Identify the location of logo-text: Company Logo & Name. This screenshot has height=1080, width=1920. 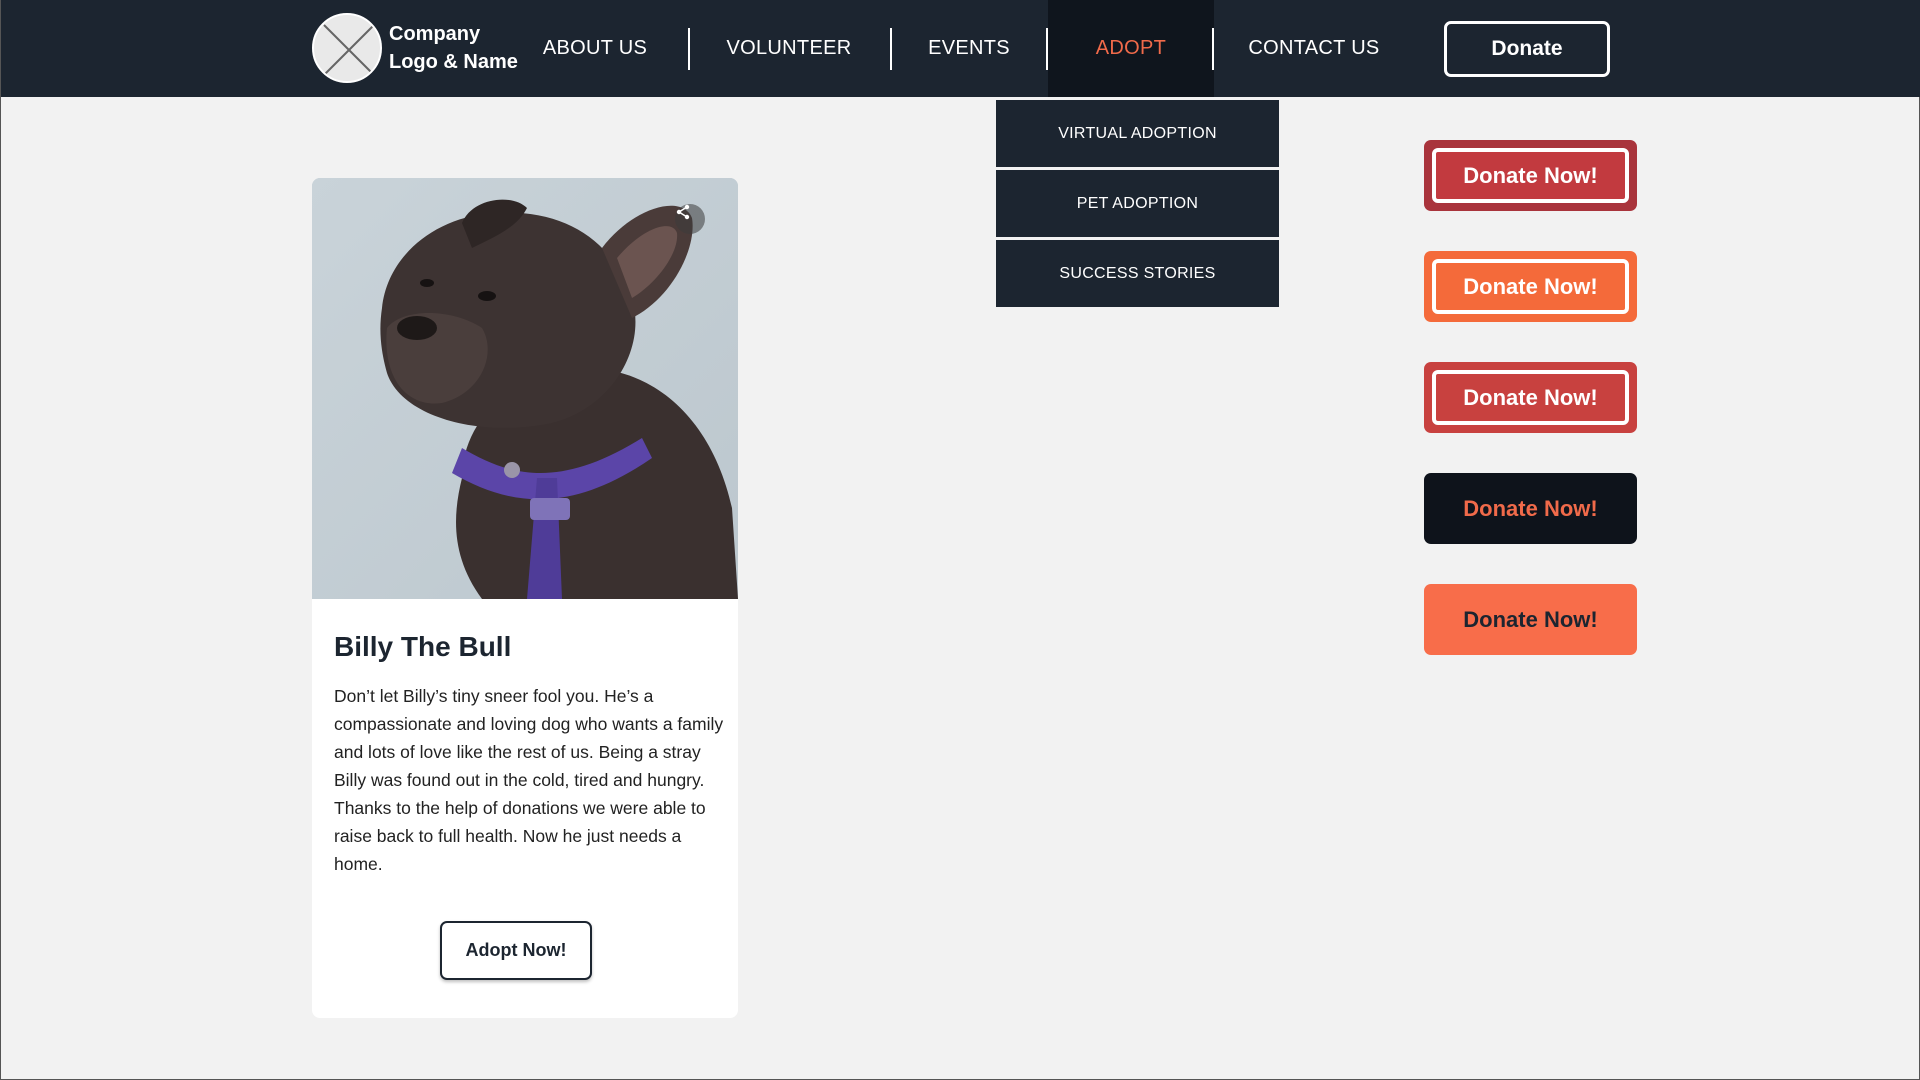
(453, 48).